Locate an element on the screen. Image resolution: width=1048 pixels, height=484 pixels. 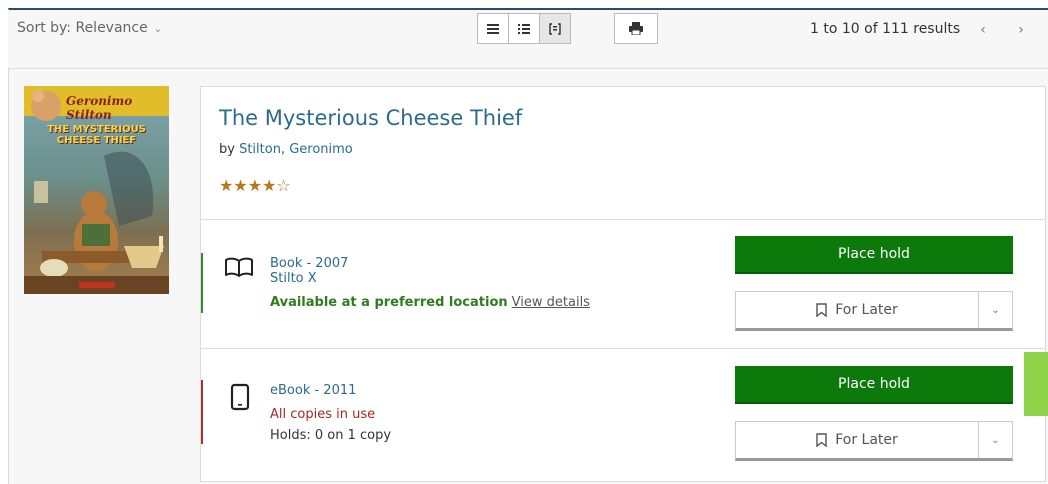
bulleted-list-icon is located at coordinates (524, 28).